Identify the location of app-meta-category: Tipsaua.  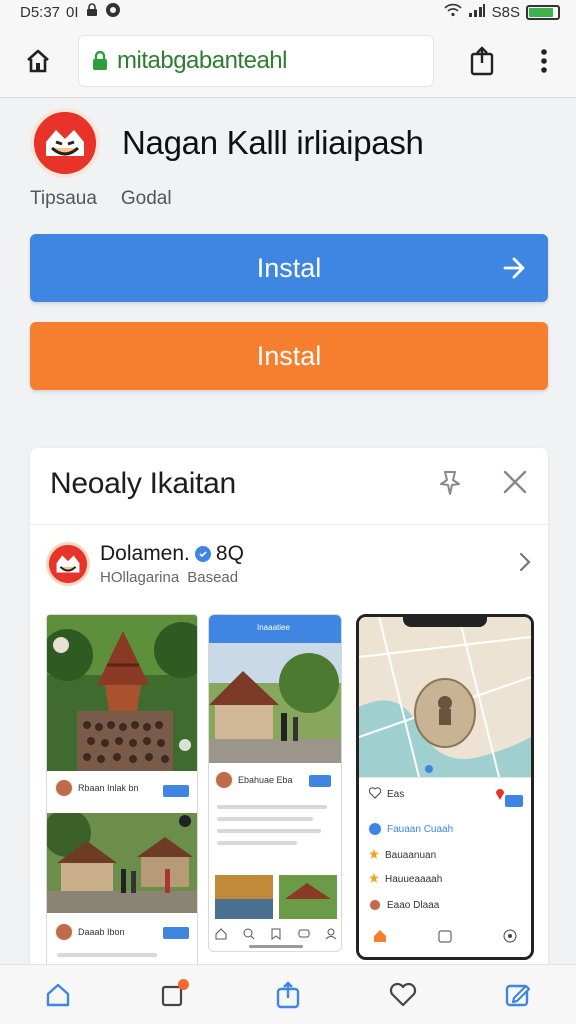
(63, 198).